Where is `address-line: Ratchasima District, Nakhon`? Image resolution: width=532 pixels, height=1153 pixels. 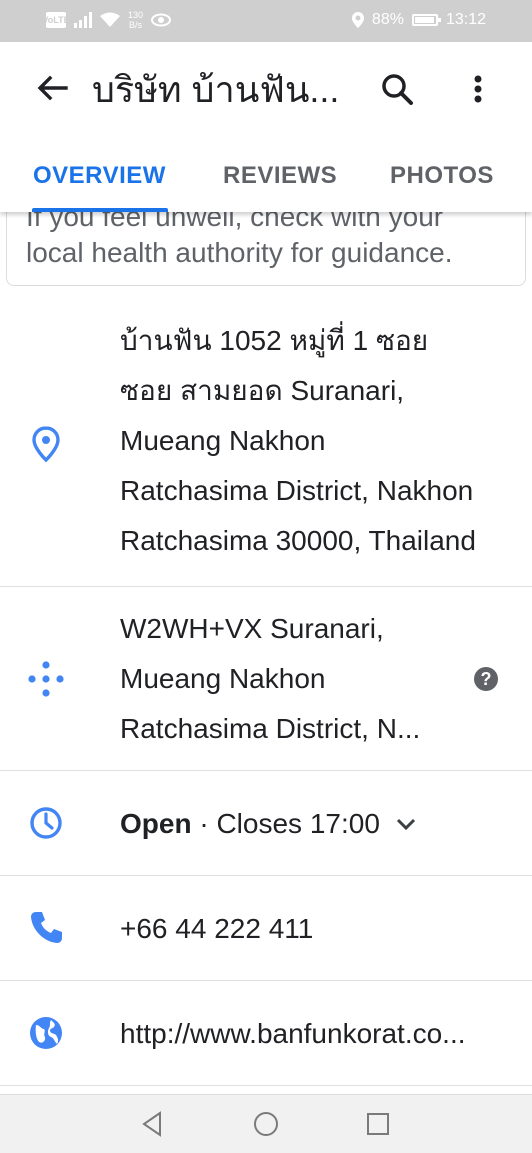
address-line: Ratchasima District, Nakhon is located at coordinates (297, 490).